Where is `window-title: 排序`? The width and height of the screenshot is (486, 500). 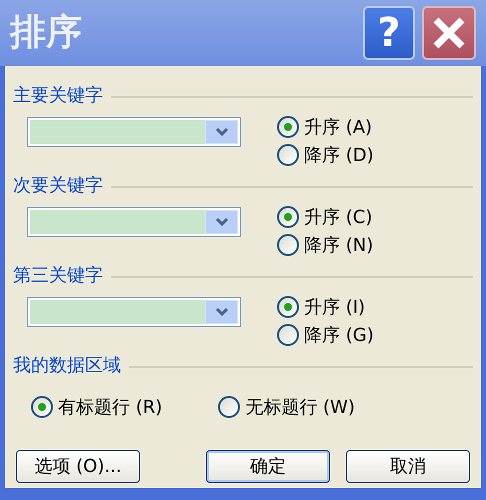 window-title: 排序 is located at coordinates (46, 33).